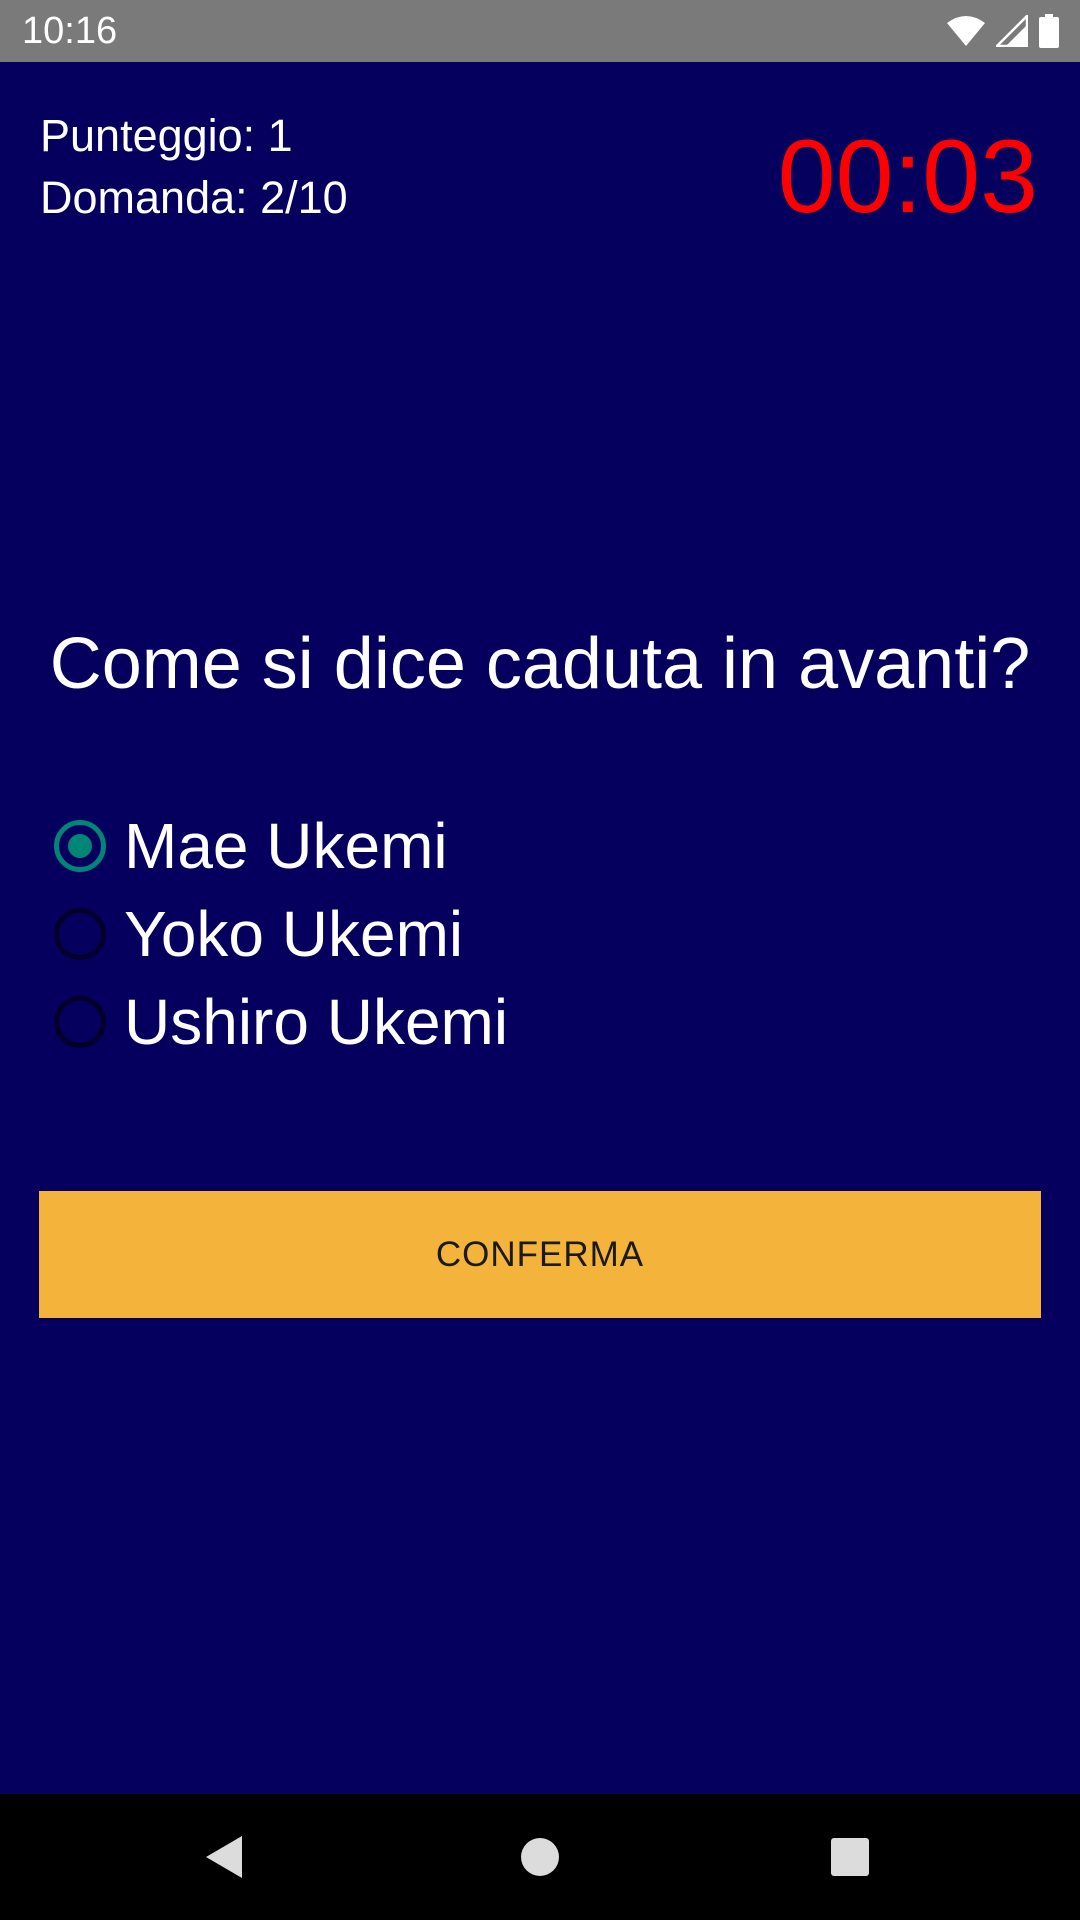 The height and width of the screenshot is (1920, 1080). What do you see at coordinates (850, 1857) in the screenshot?
I see `recents-icon` at bounding box center [850, 1857].